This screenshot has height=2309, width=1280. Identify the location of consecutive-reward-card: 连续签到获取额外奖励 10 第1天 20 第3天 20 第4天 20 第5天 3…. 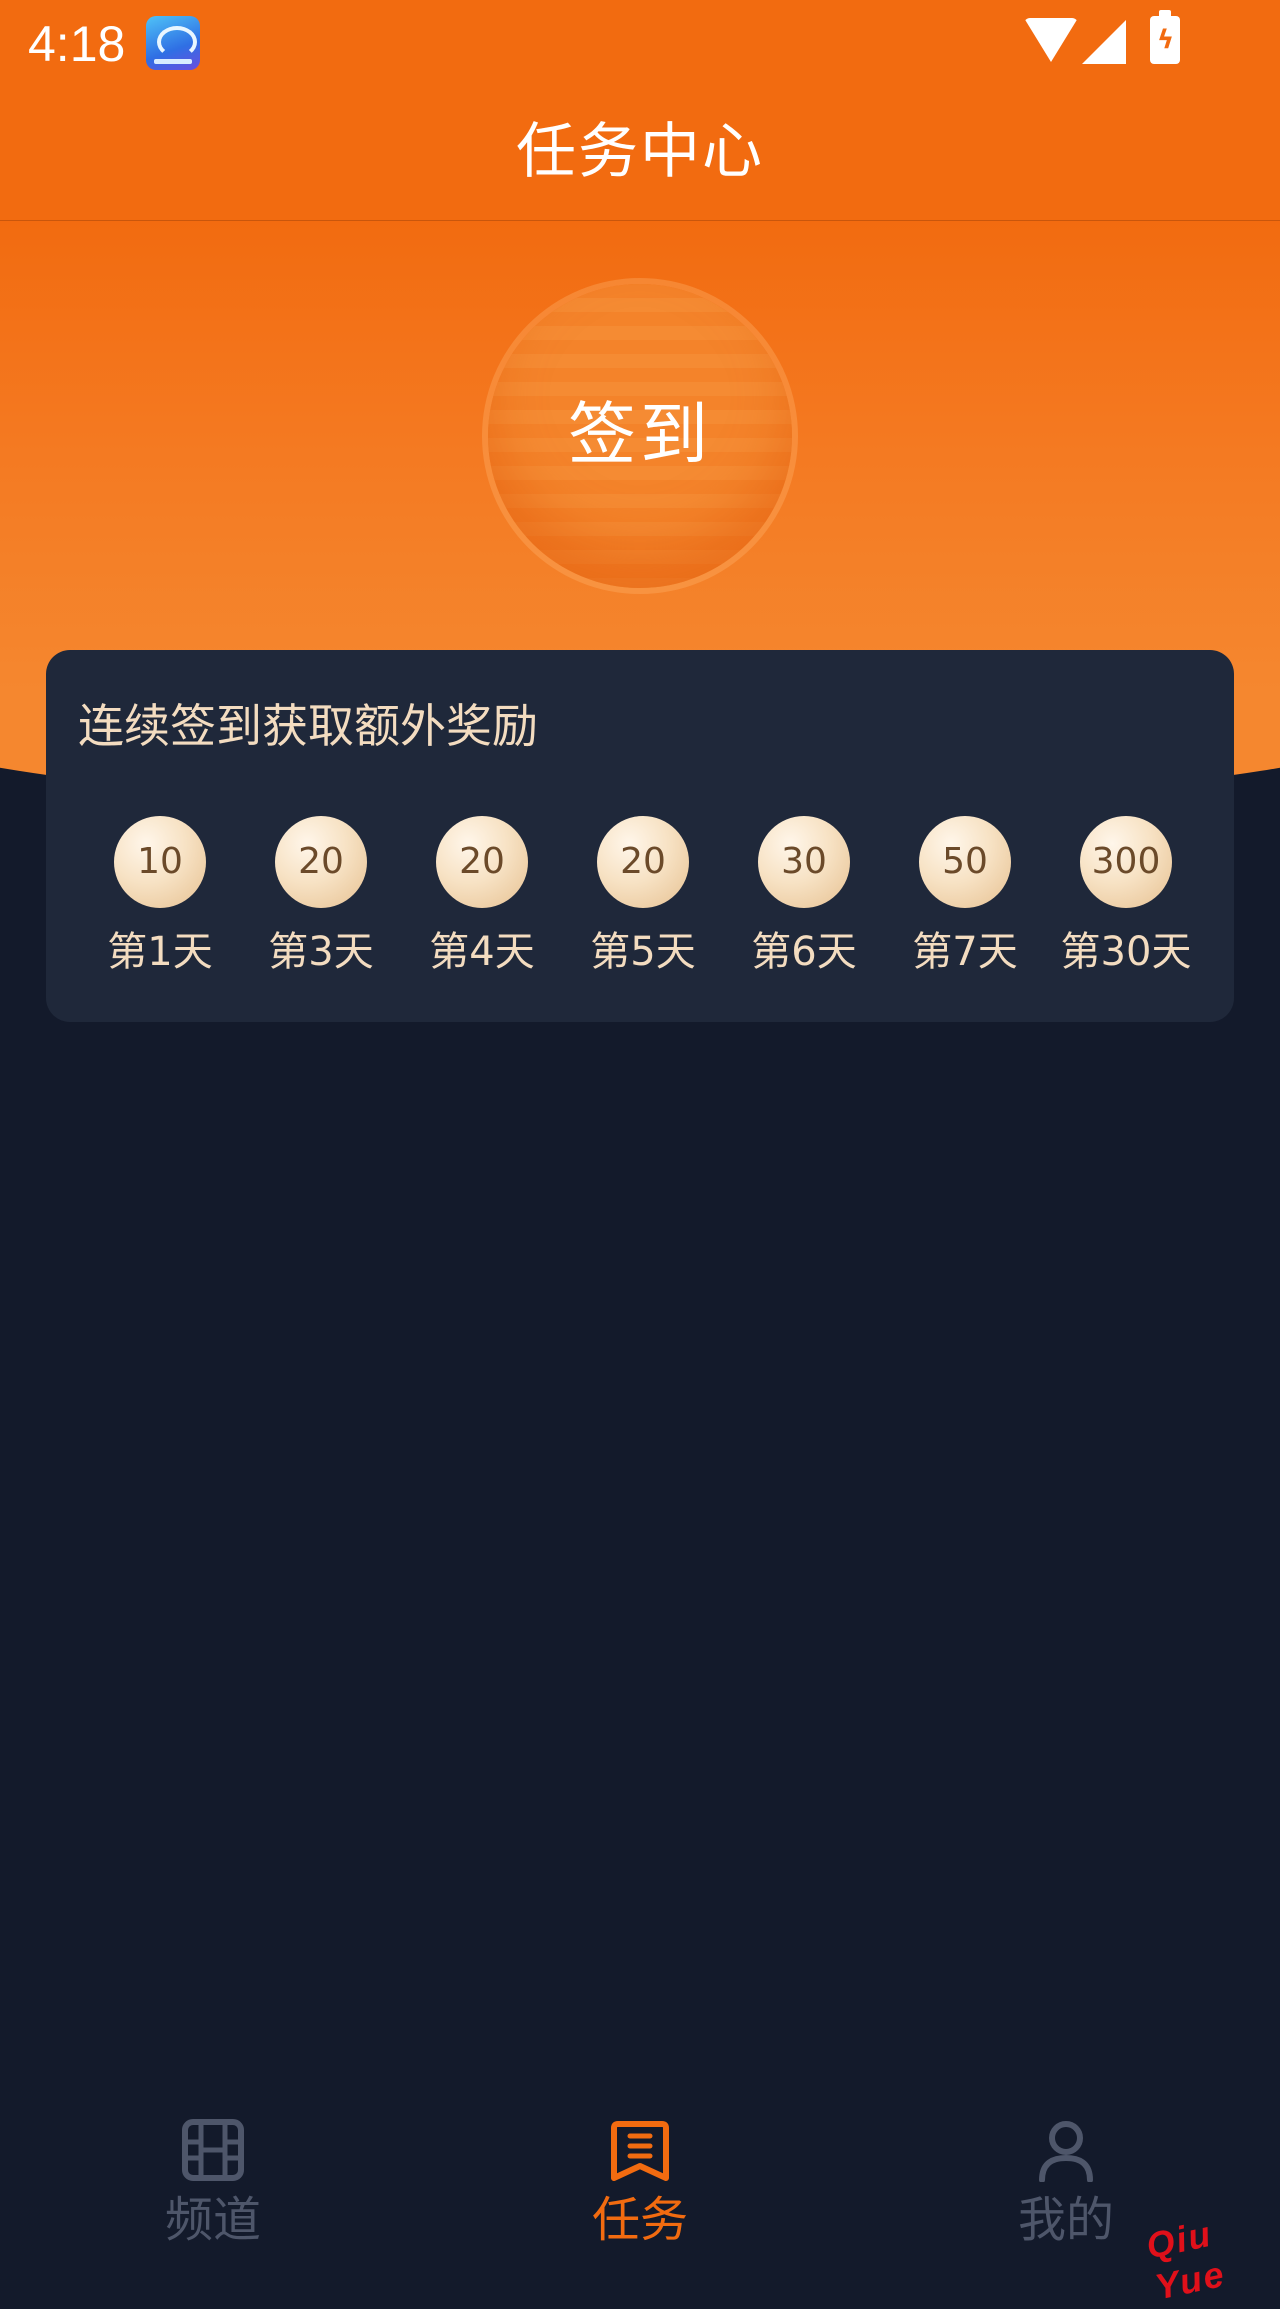
(640, 836).